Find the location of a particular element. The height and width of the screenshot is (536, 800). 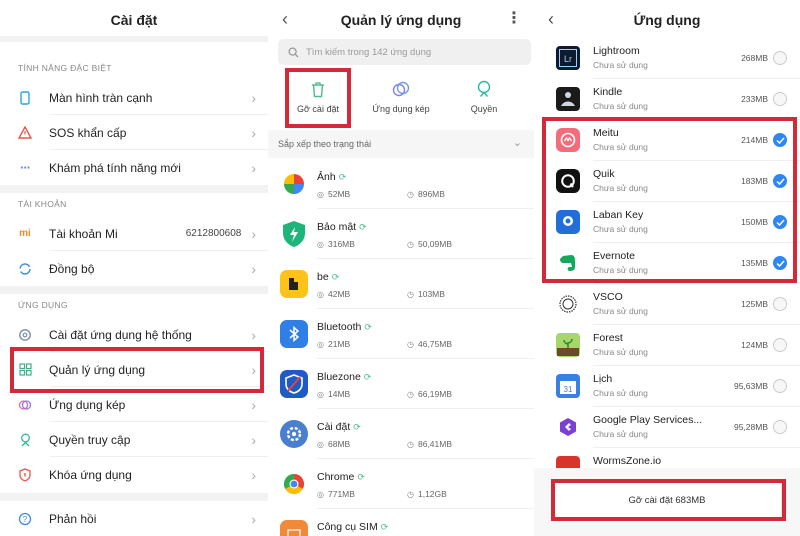

section-apps: ỨNG DỤNG is located at coordinates (43, 305).